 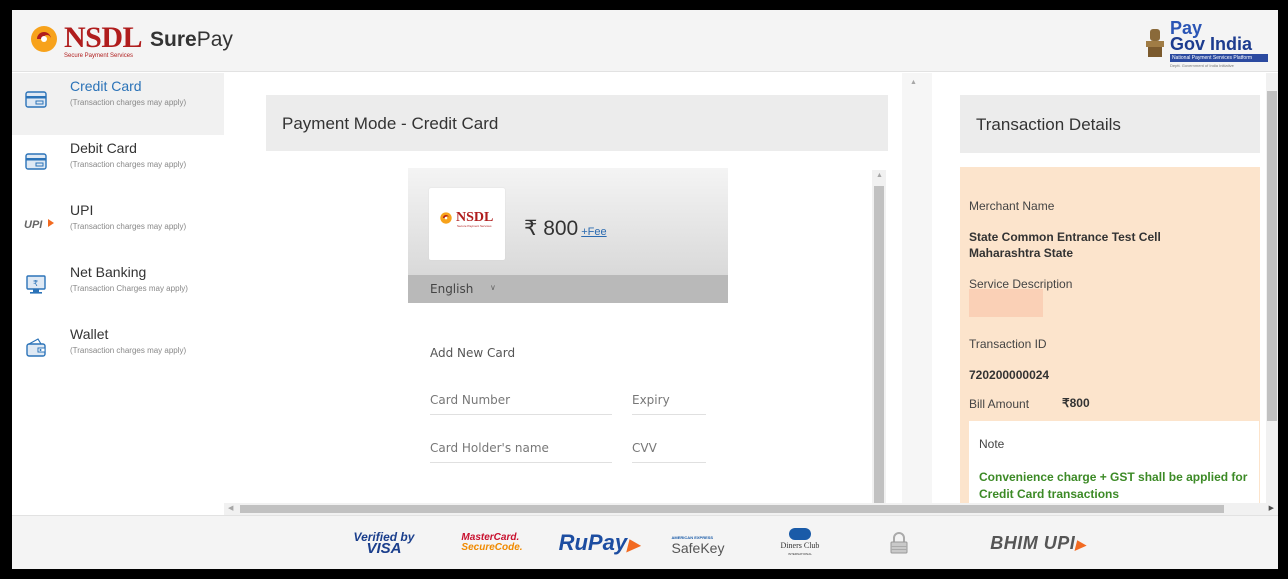 What do you see at coordinates (1038, 542) in the screenshot?
I see `bhim-upi-logo: BHIM UPI▶` at bounding box center [1038, 542].